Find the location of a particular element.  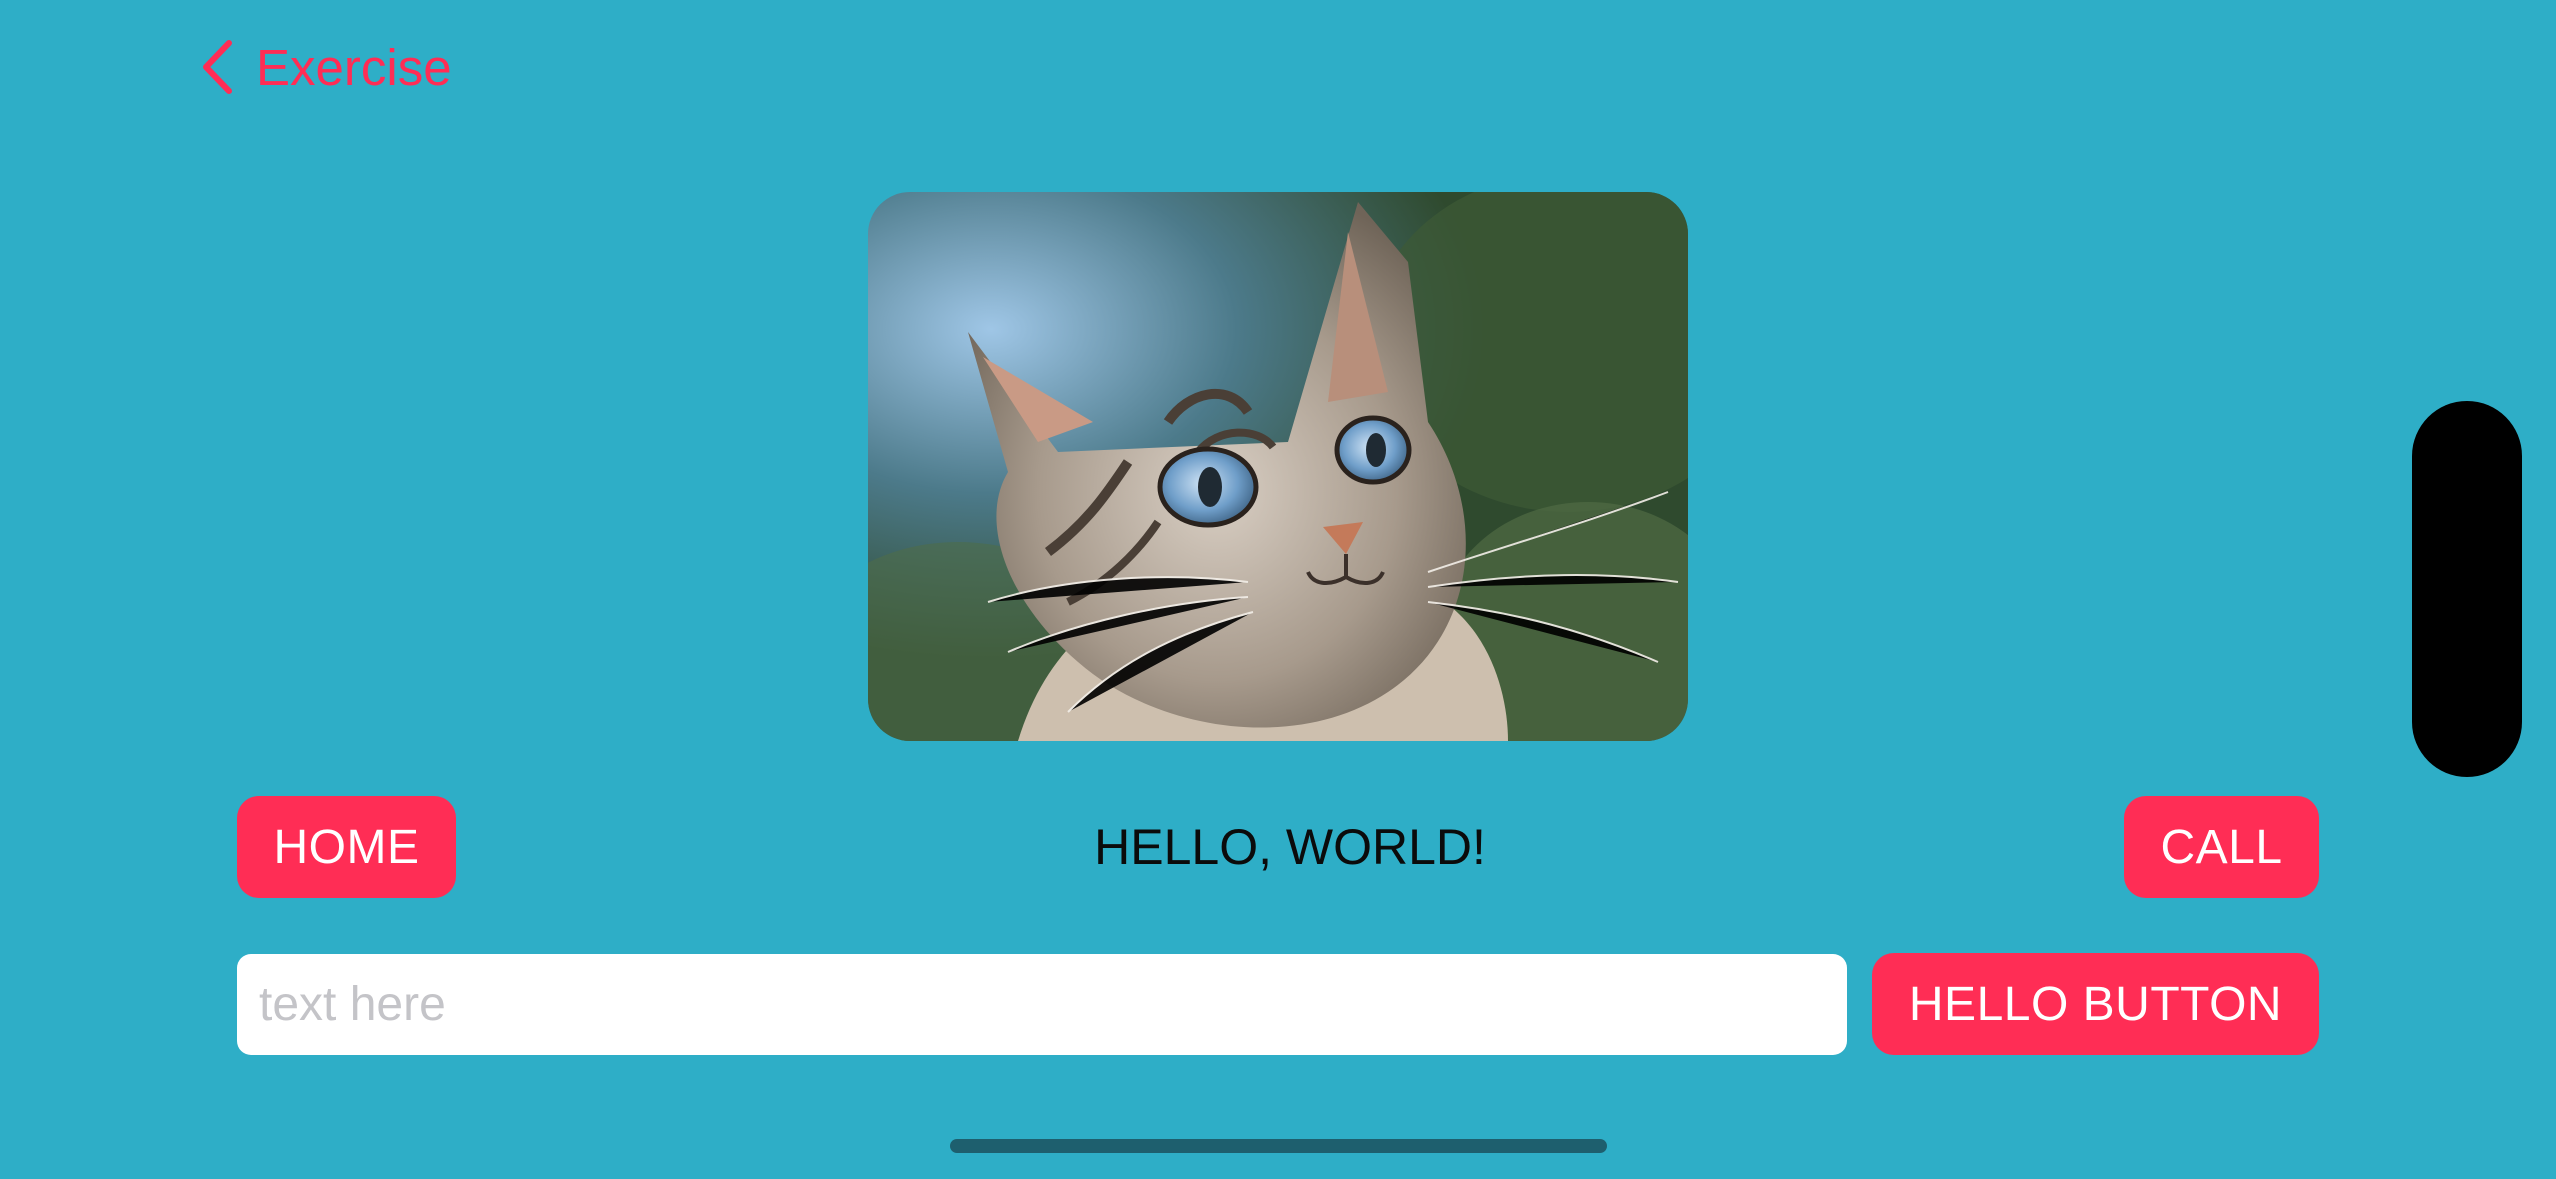

back-button: Exercise is located at coordinates (326, 67).